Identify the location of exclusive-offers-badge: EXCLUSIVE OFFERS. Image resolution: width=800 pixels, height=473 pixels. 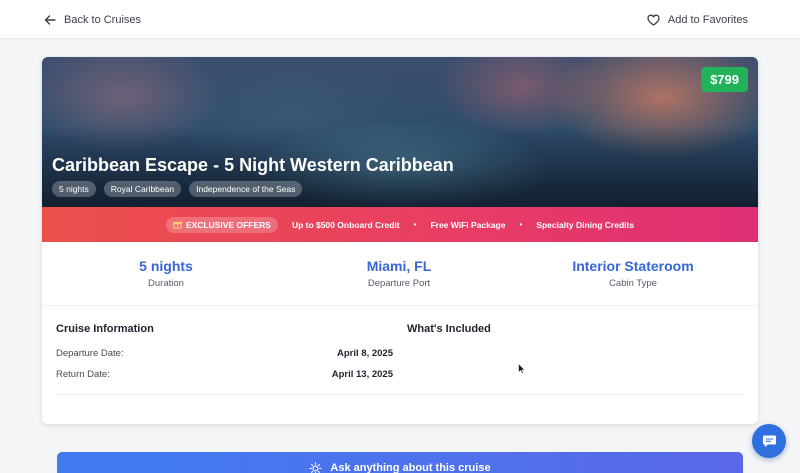
(221, 224).